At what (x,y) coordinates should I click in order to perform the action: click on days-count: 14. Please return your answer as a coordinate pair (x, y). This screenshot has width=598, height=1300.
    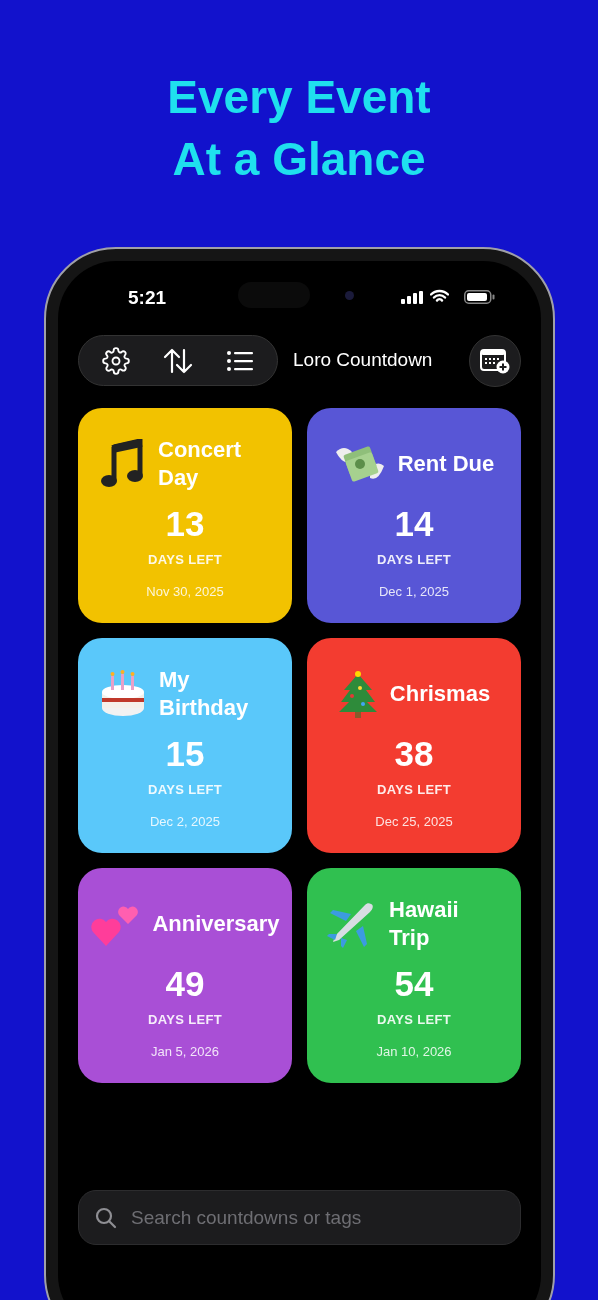
    Looking at the image, I should click on (414, 524).